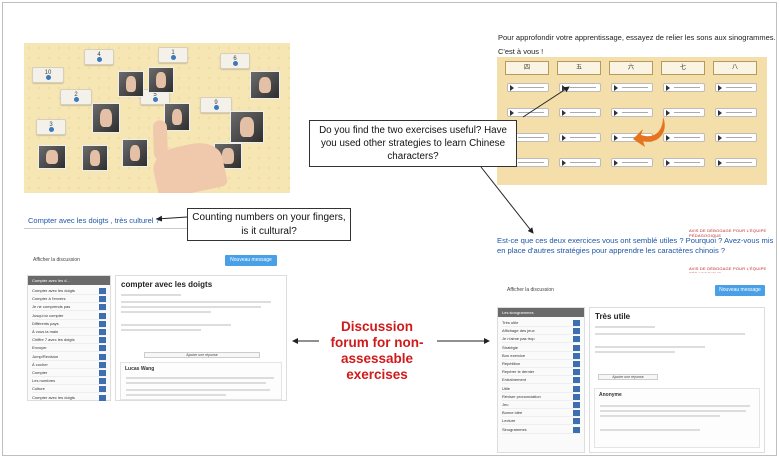 Image resolution: width=779 pixels, height=458 pixels. Describe the element at coordinates (632, 121) in the screenshot. I see `sound-character-matching-game: 四 五 六 七 八` at that location.